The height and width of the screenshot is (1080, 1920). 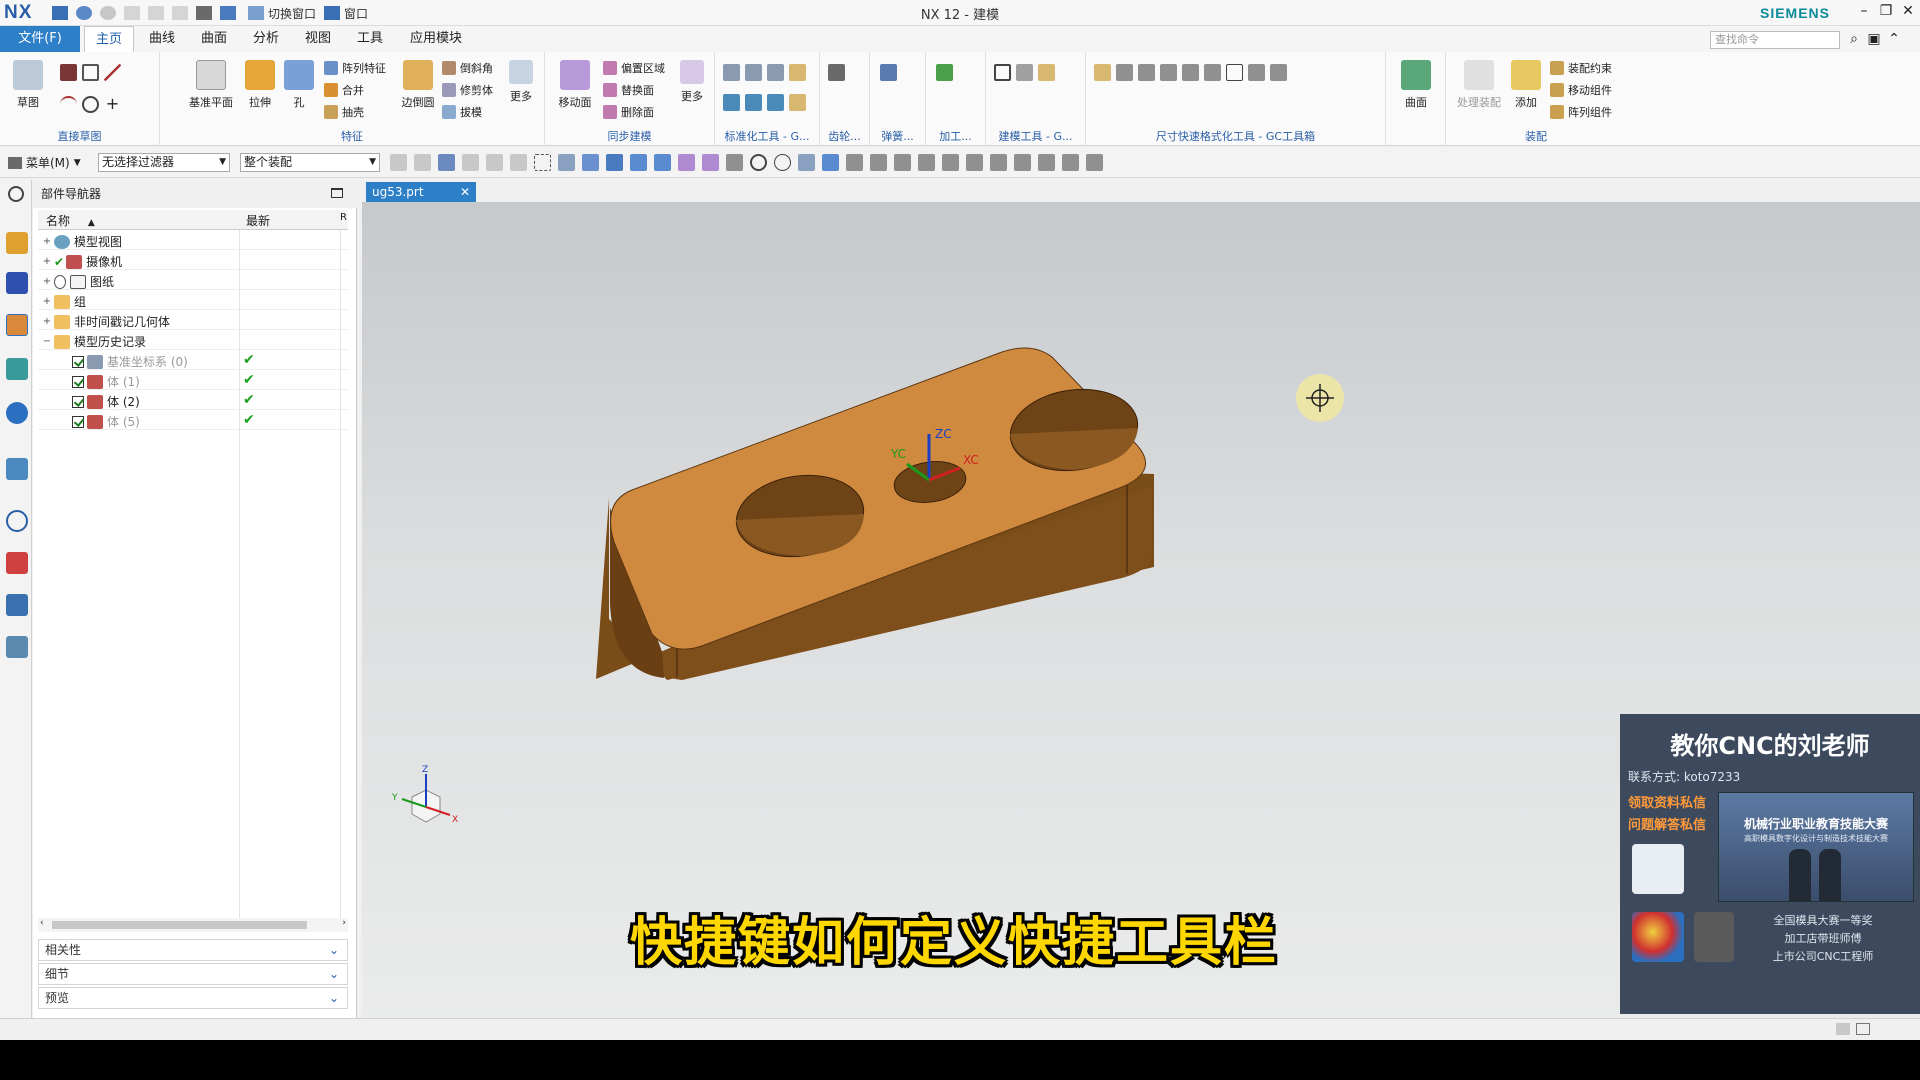 I want to click on shell-button: 抽壳, so click(x=344, y=112).